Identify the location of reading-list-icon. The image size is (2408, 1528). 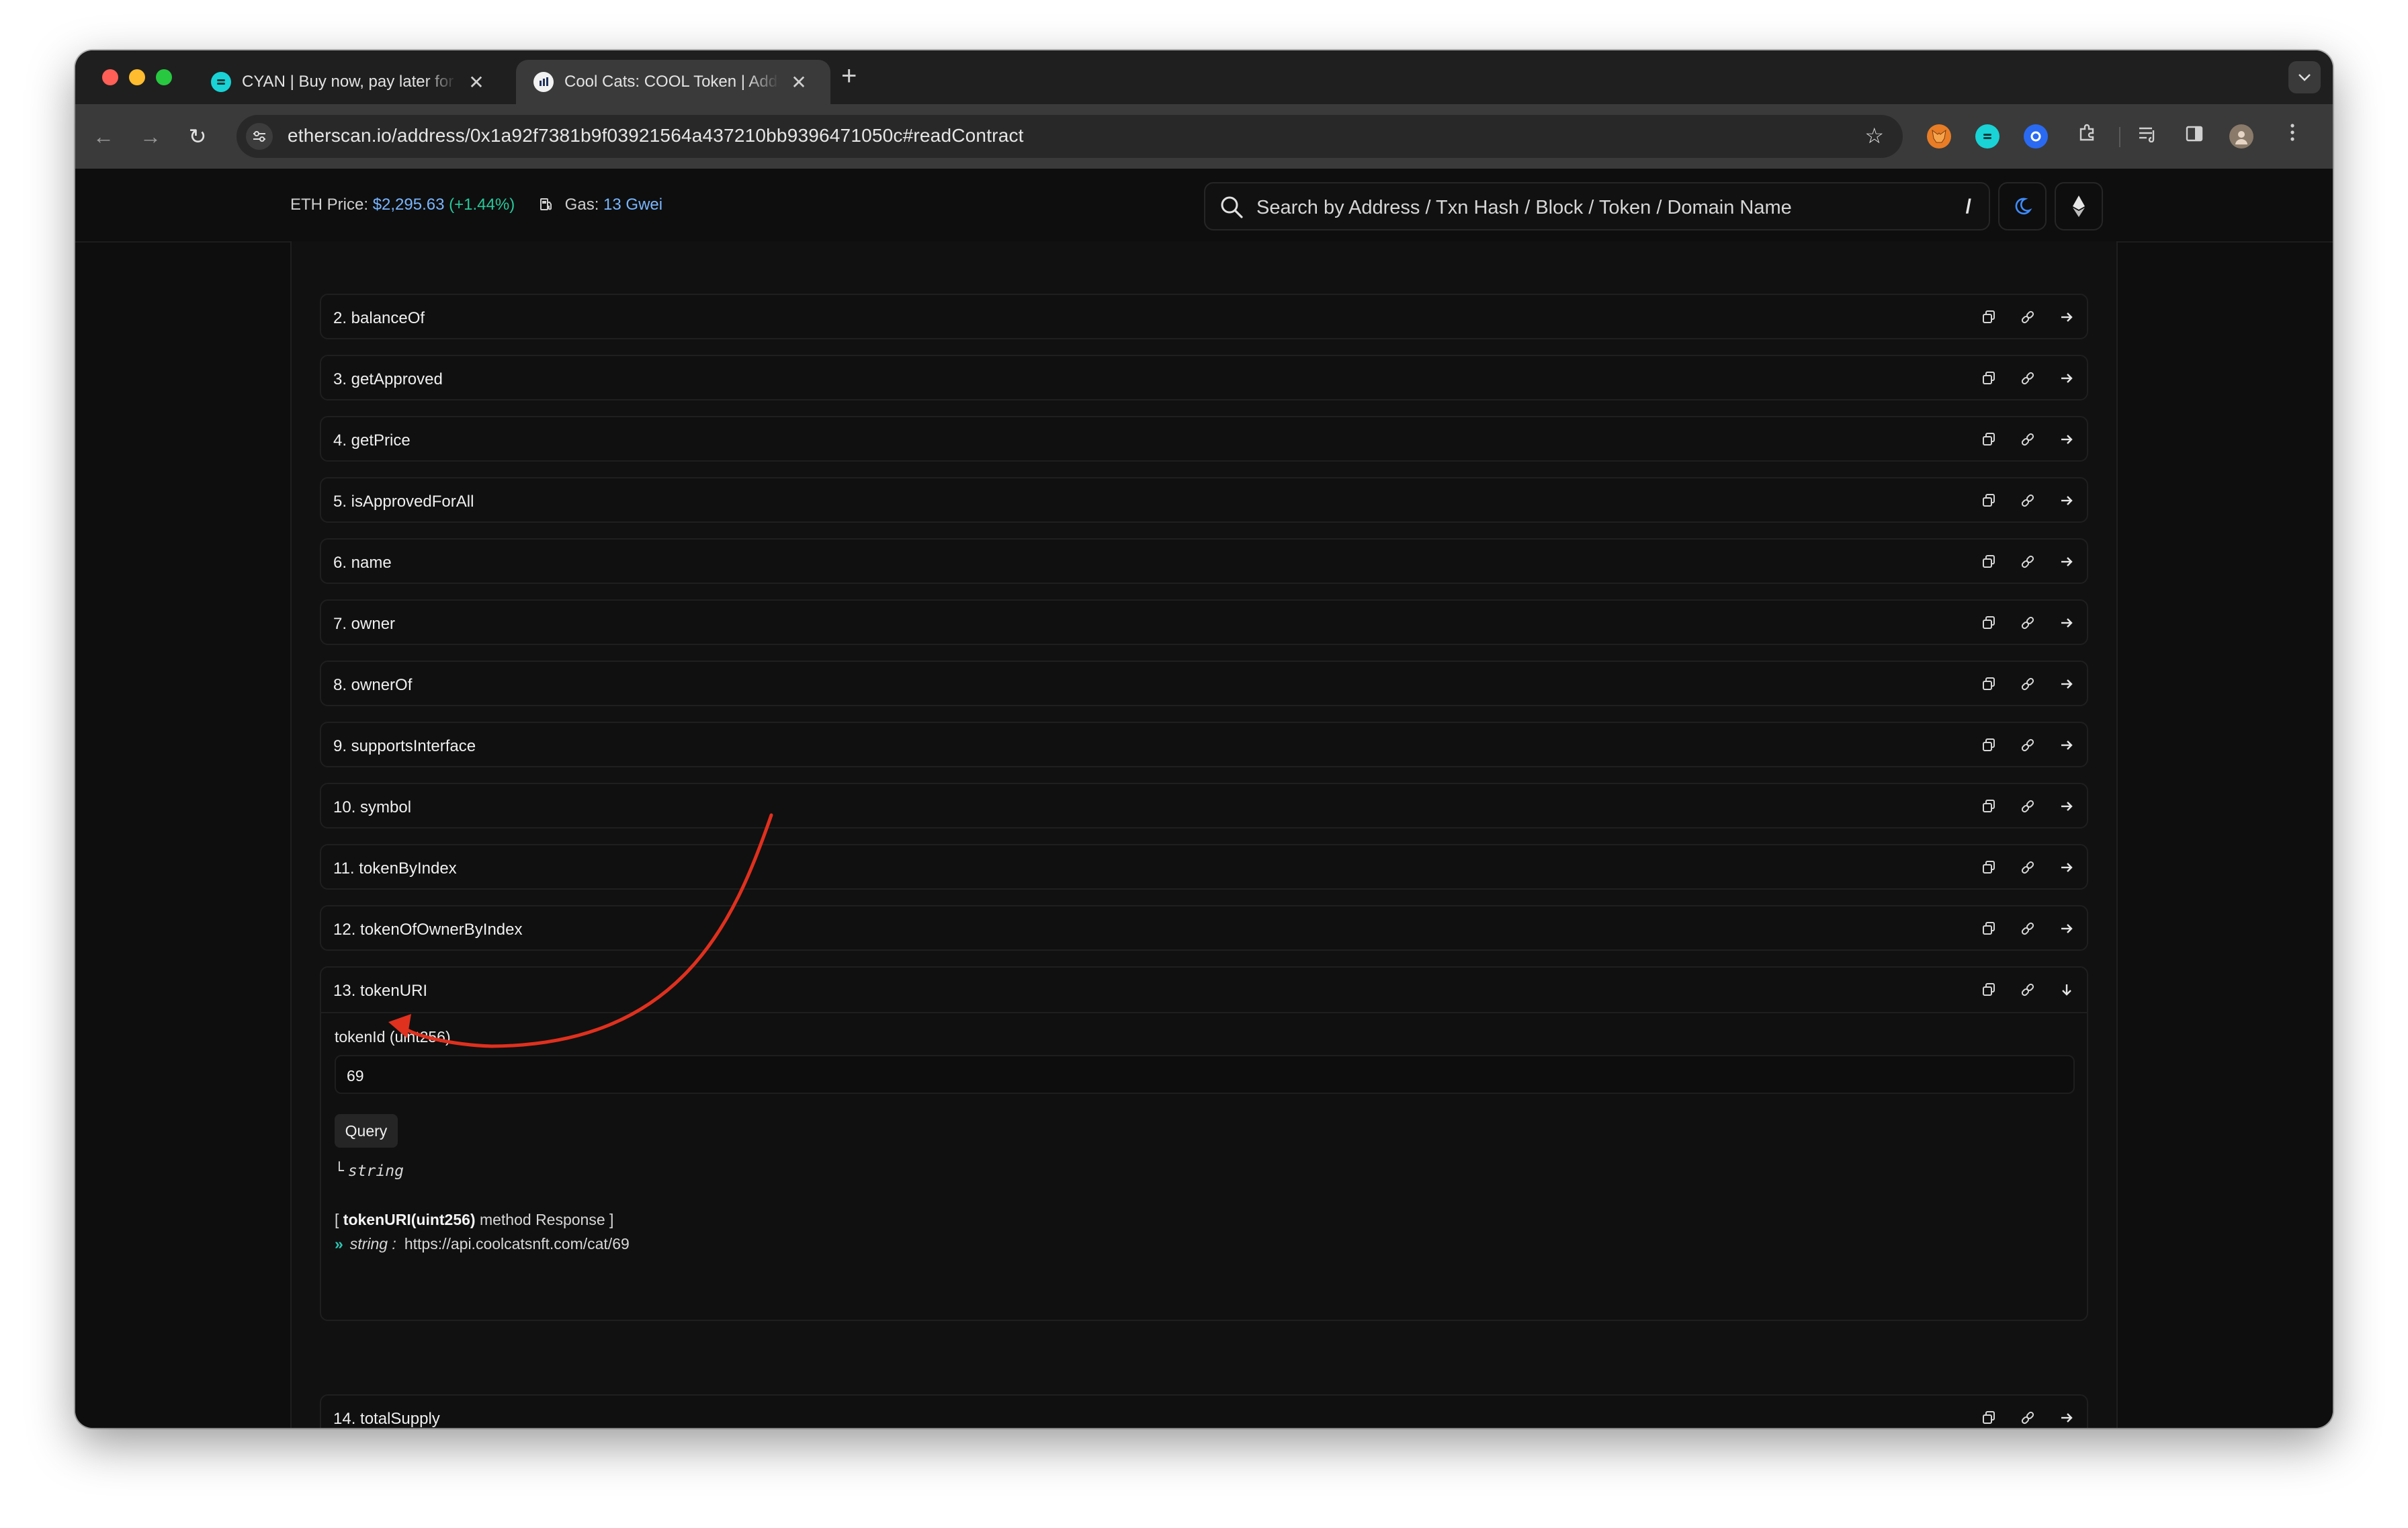
(2147, 136).